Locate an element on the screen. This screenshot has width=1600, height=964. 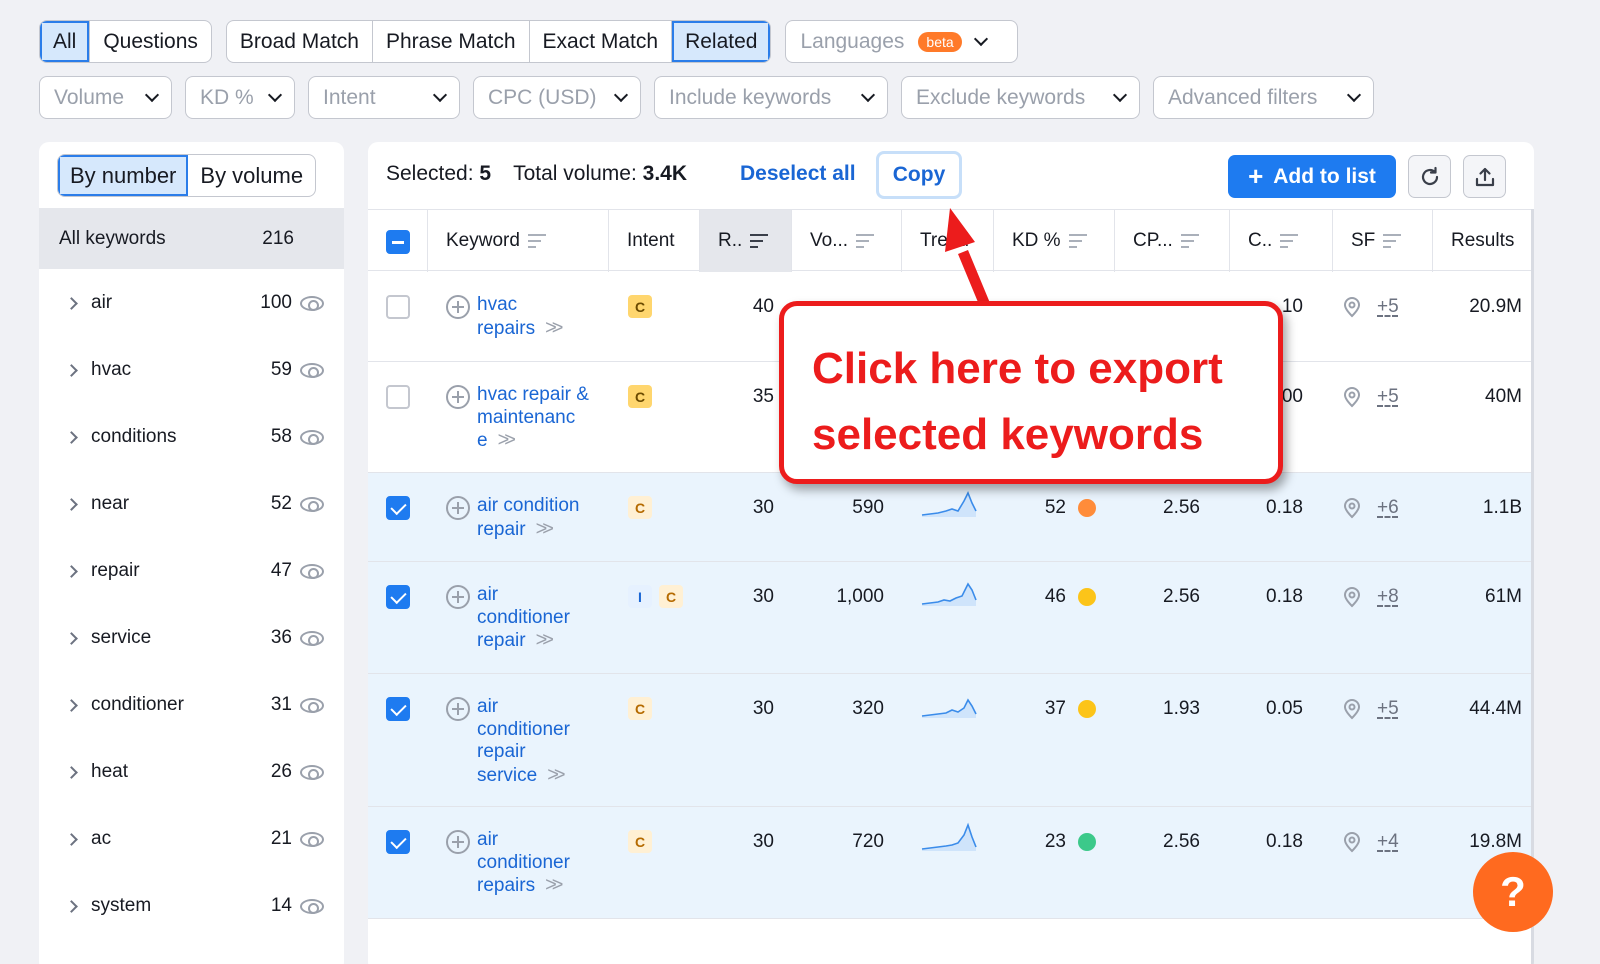
help-button: ? is located at coordinates (1513, 892).